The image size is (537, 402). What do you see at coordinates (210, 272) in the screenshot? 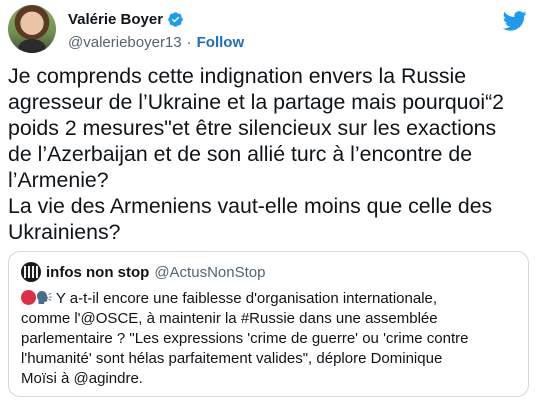
I see `quoted-author-handle: @ActusNonStop` at bounding box center [210, 272].